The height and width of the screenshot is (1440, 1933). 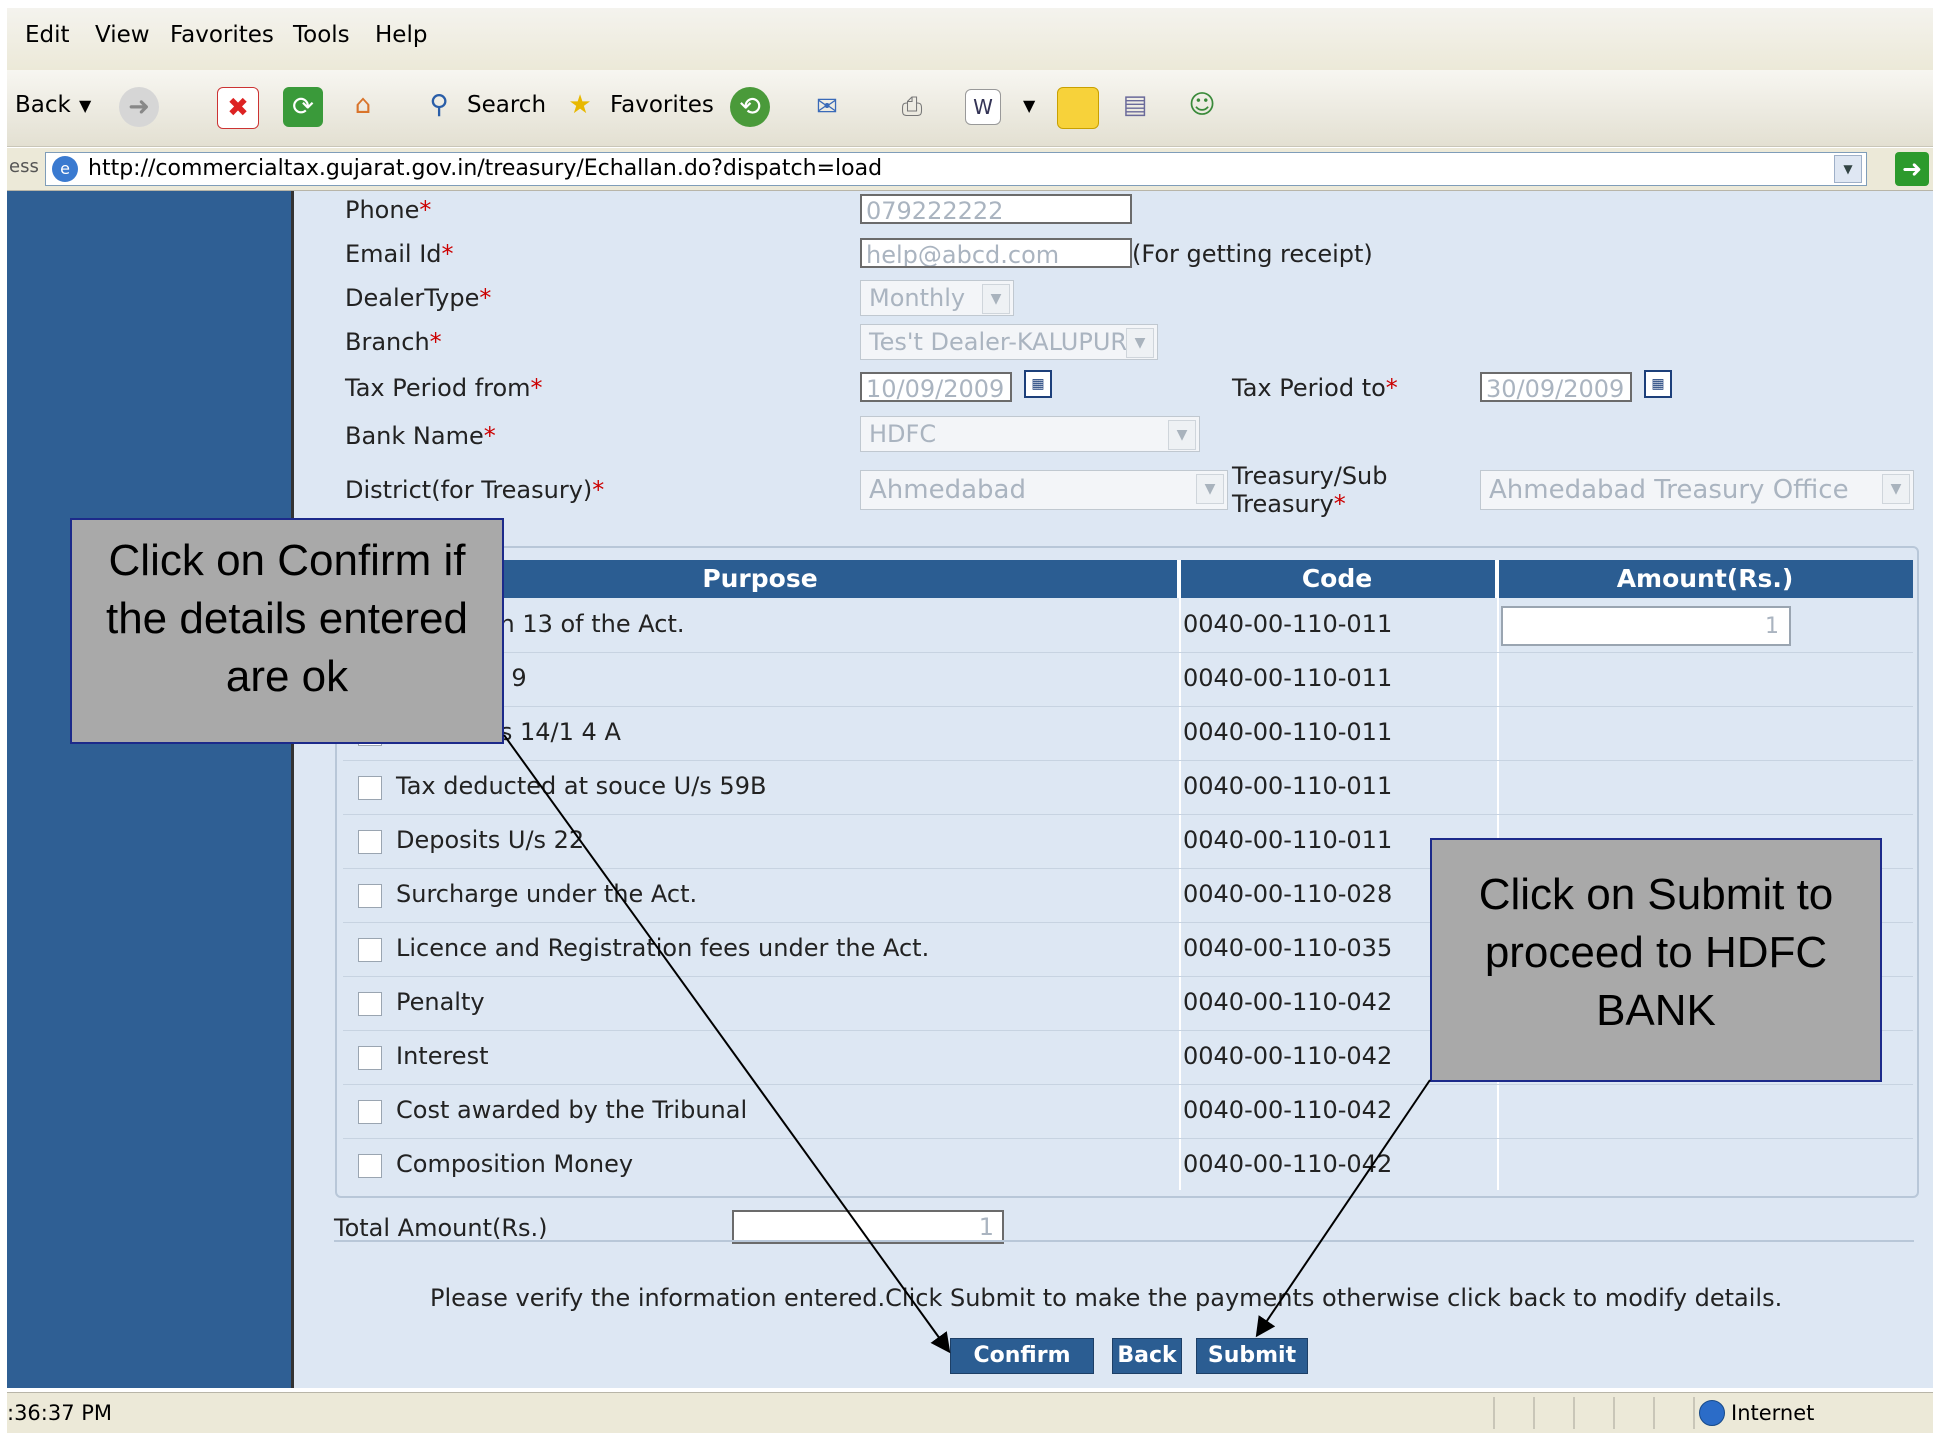 I want to click on submit-arrow, so click(x=1343, y=1208).